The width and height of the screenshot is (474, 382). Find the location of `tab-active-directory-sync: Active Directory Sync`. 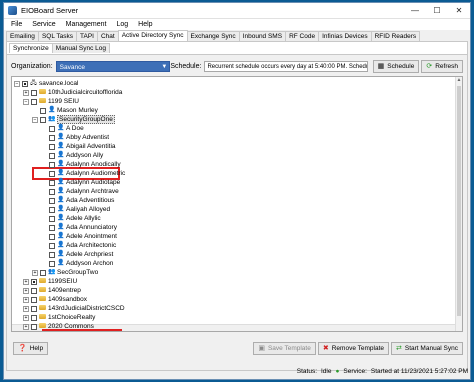

tab-active-directory-sync: Active Directory Sync is located at coordinates (152, 35).